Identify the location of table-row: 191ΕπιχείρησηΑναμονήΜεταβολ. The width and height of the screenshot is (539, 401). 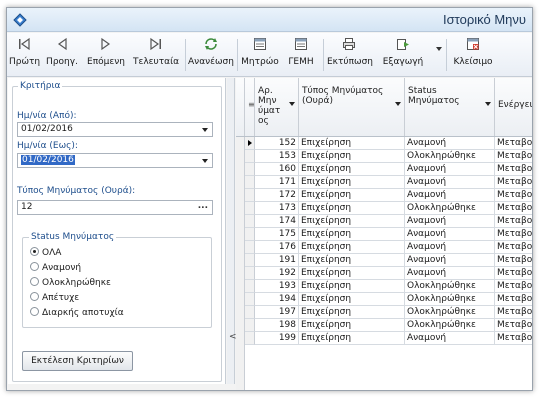
(384, 260).